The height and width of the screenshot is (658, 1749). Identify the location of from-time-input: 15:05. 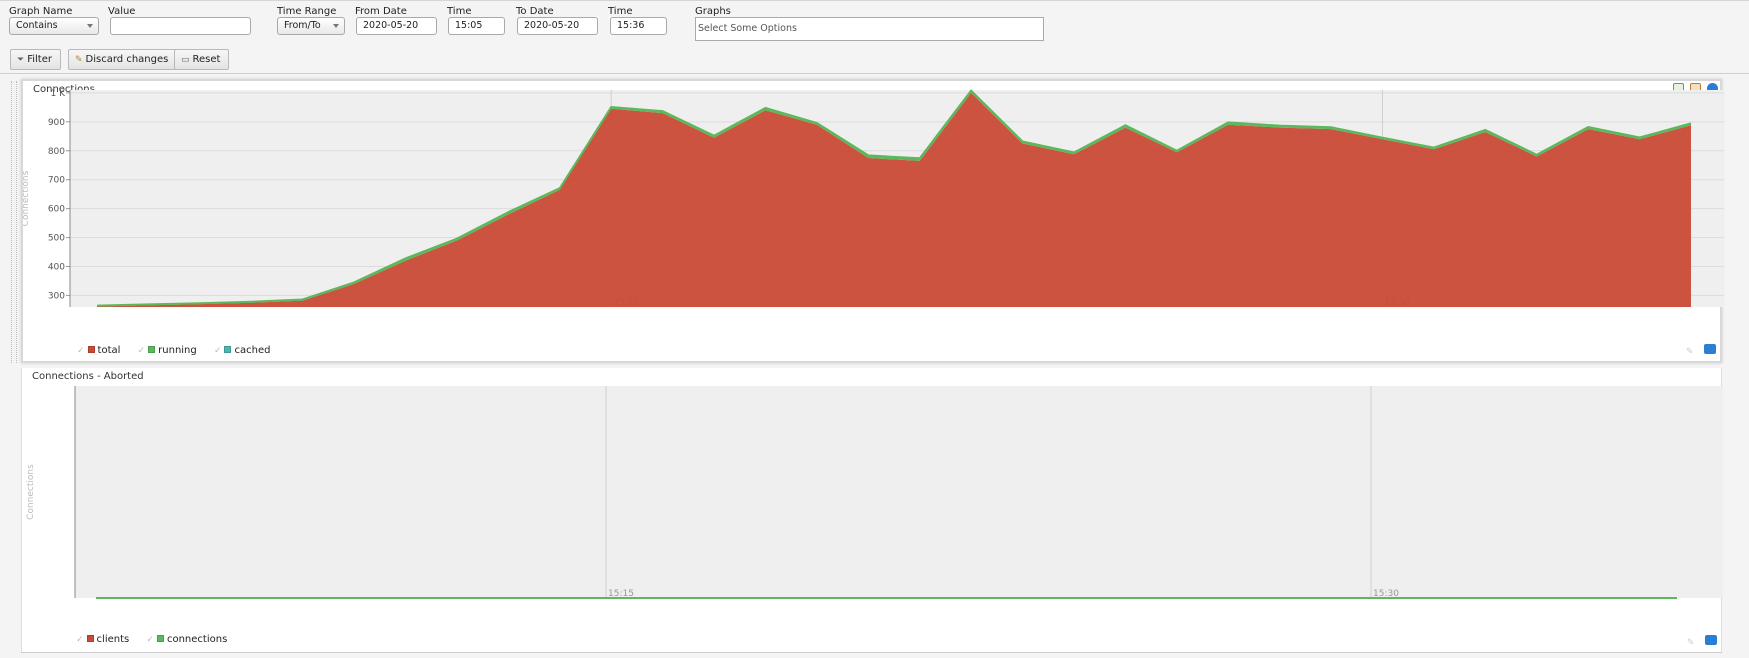
(476, 26).